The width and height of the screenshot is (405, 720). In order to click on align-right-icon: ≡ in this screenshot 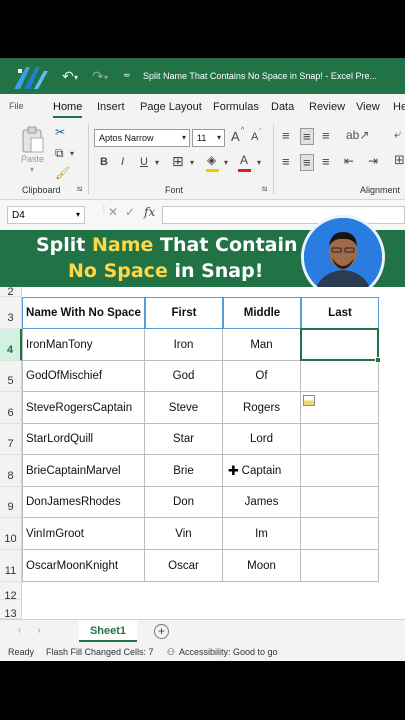, I will do `click(326, 161)`.